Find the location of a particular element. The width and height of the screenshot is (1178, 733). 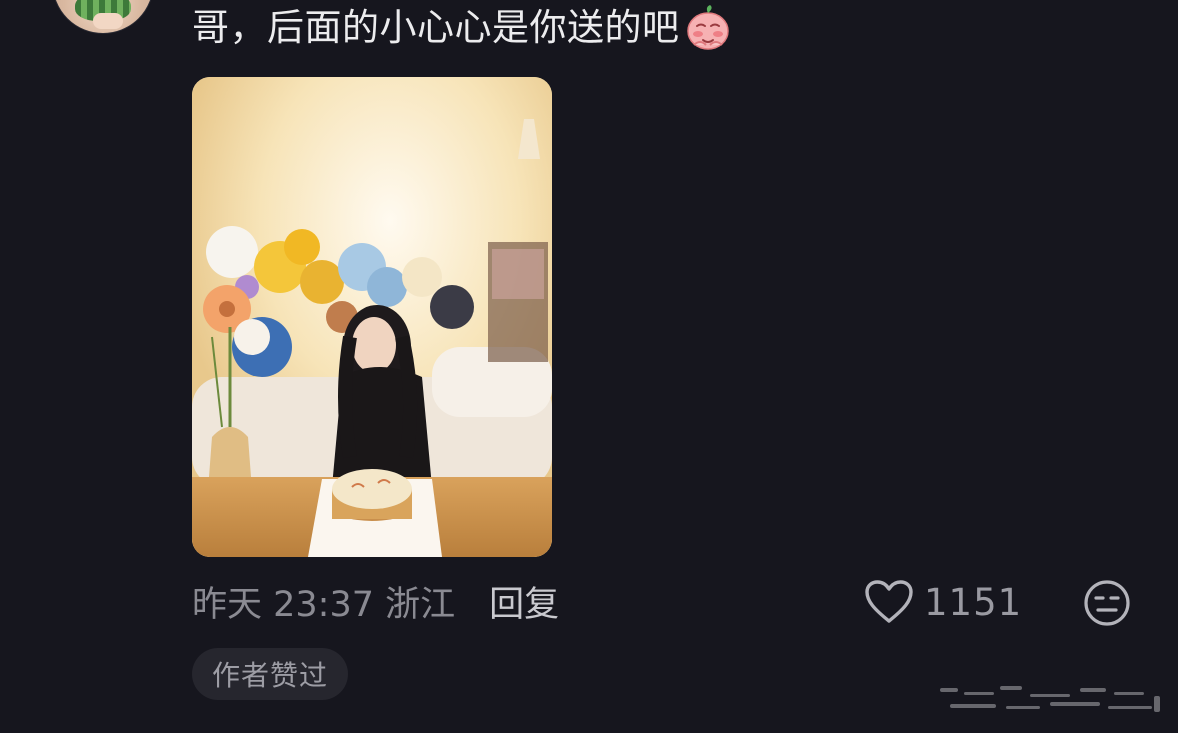

user-avatar is located at coordinates (103, 17).